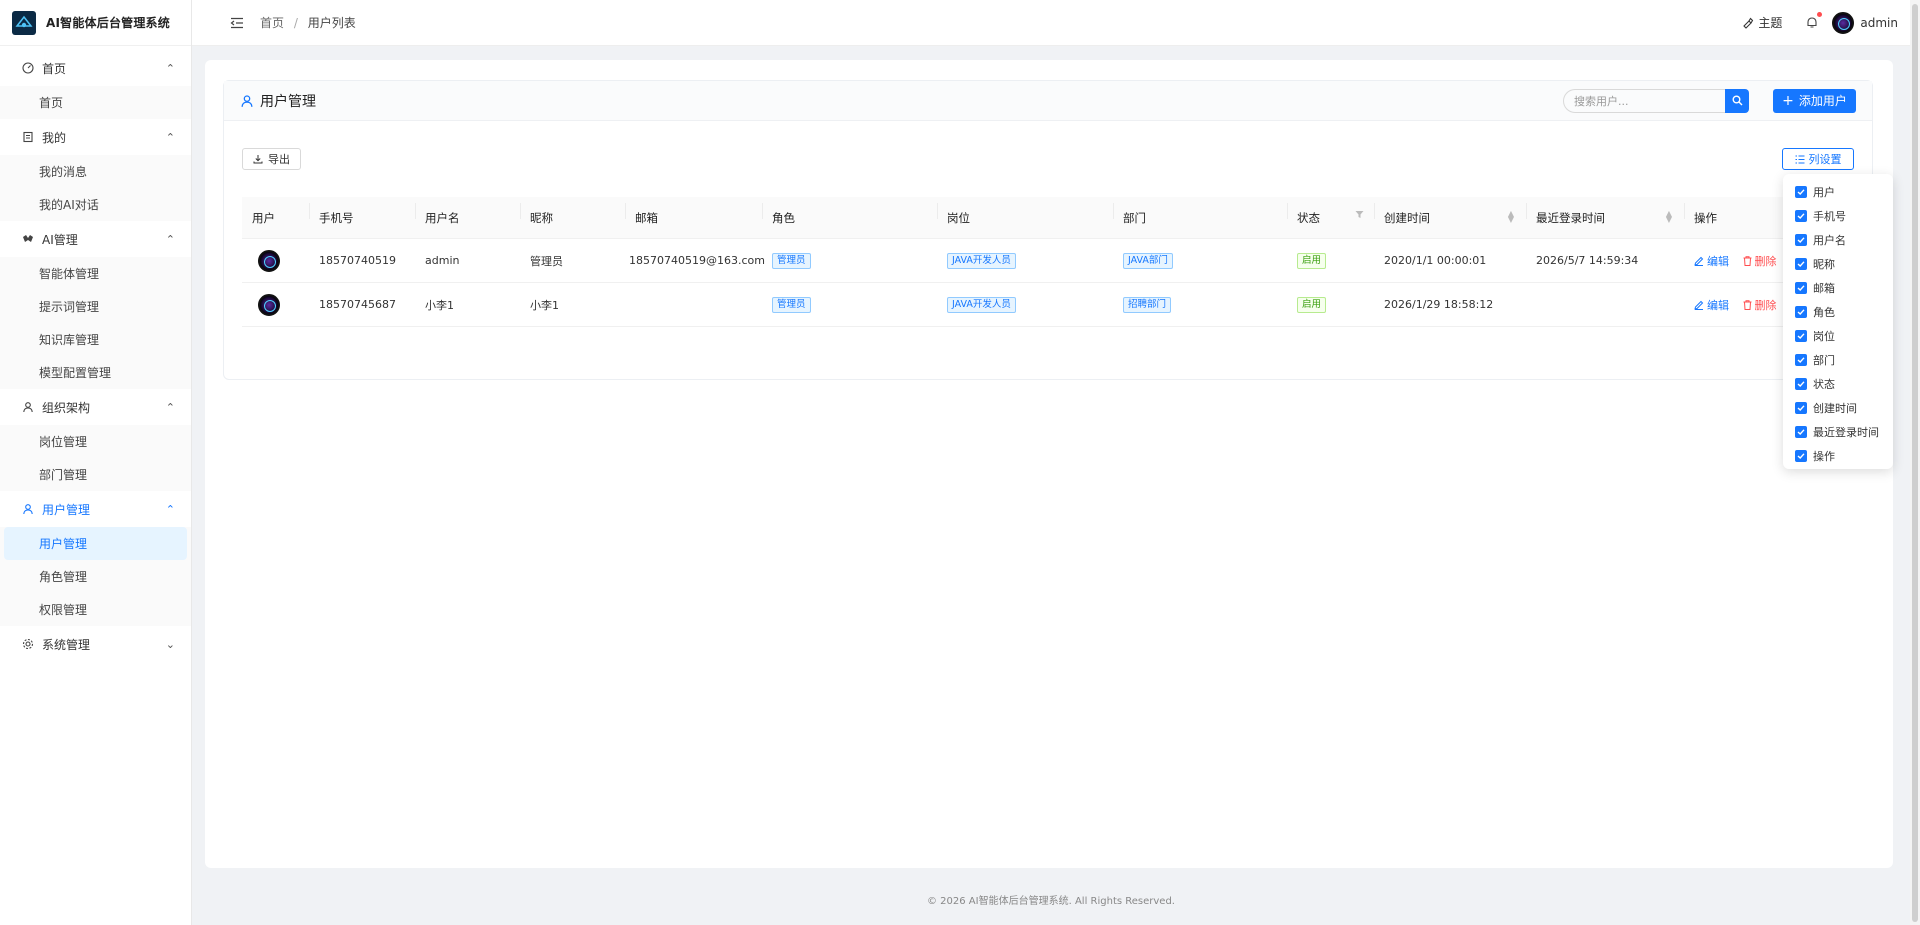  I want to click on column-settings-button: 列设置, so click(1818, 159).